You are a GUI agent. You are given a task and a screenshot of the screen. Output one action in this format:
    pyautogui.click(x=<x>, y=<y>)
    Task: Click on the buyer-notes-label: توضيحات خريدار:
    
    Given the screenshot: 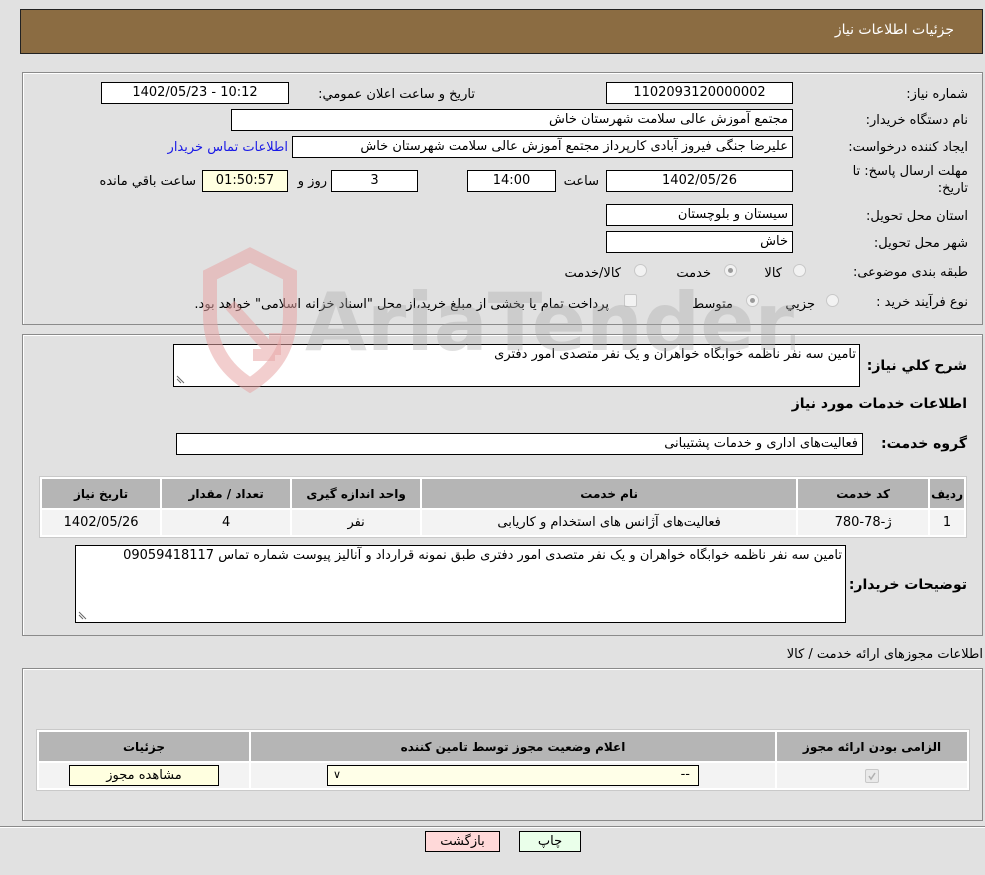 What is the action you would take?
    pyautogui.click(x=907, y=585)
    